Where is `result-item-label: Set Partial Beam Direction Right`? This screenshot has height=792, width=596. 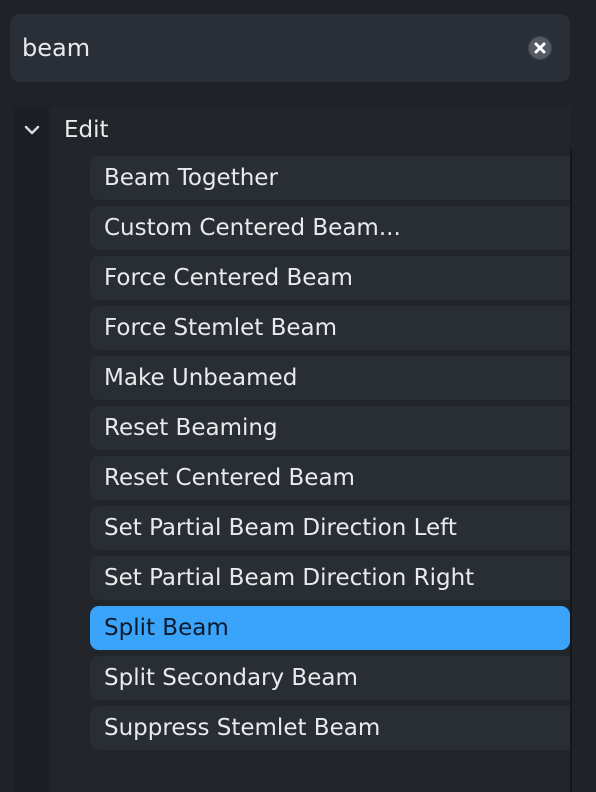 result-item-label: Set Partial Beam Direction Right is located at coordinates (289, 578).